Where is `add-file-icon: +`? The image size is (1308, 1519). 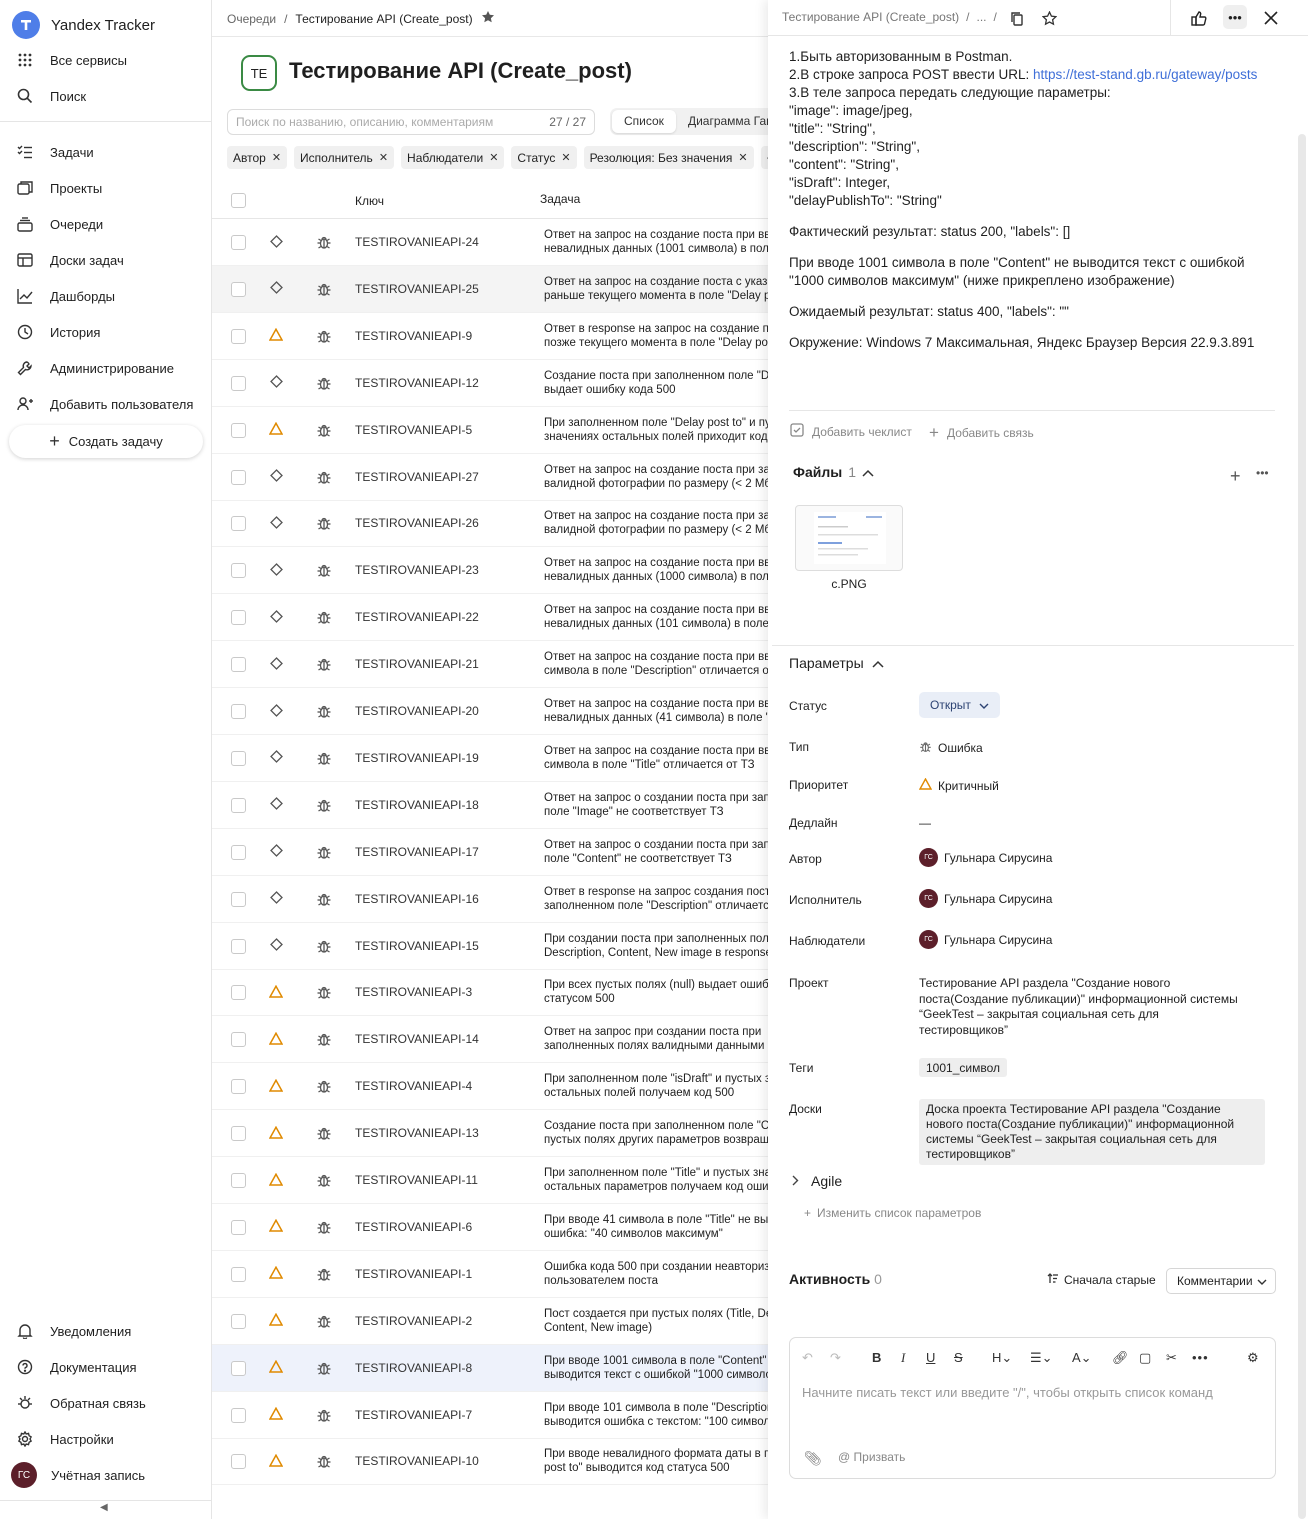 add-file-icon: + is located at coordinates (1235, 476).